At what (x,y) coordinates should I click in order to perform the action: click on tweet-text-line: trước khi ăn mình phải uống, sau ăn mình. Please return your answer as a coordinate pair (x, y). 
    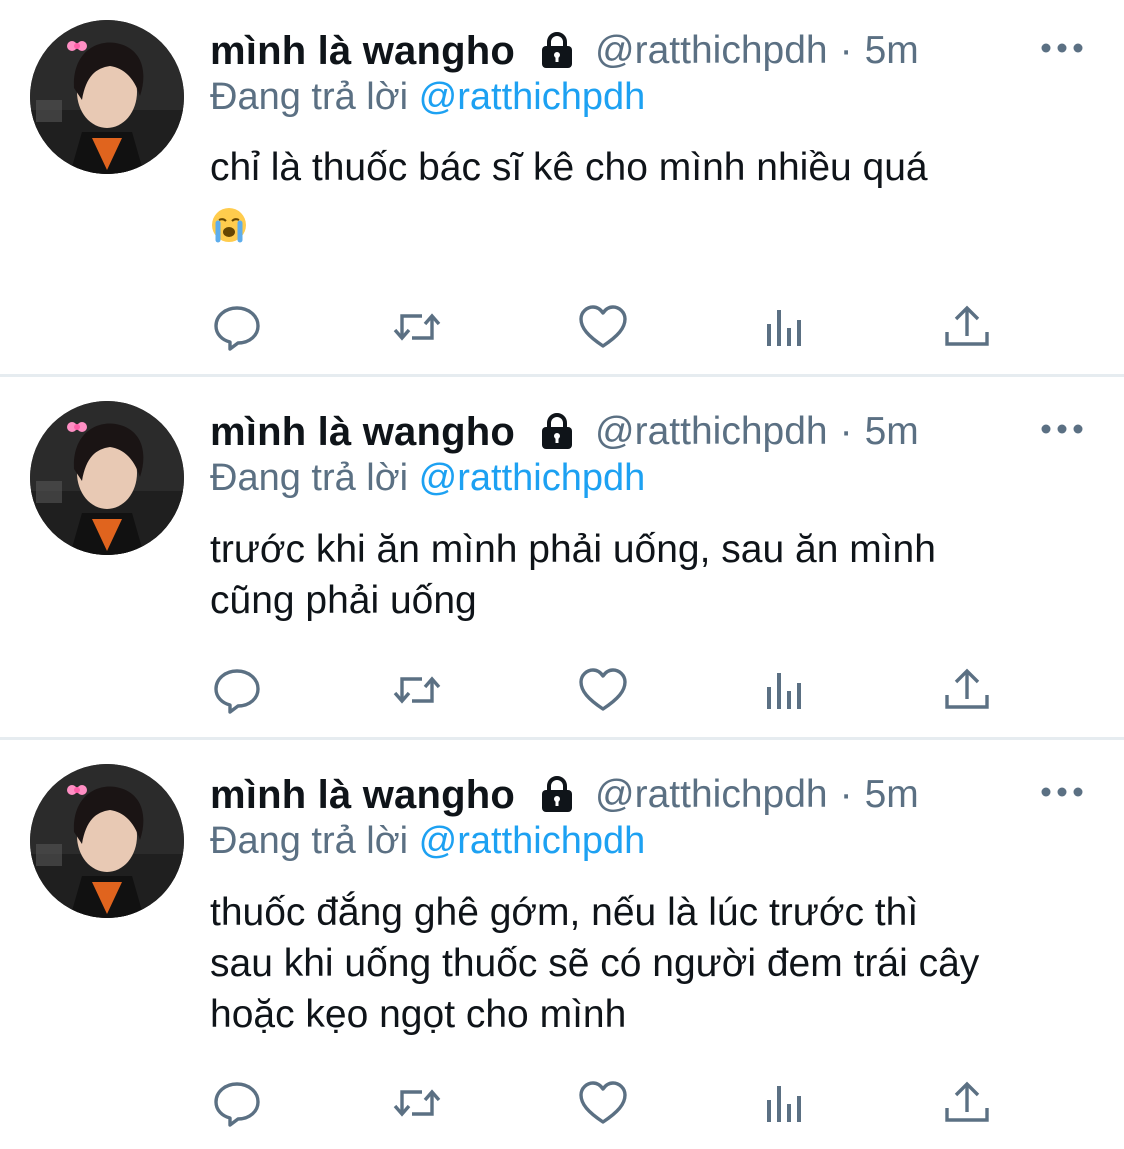
    Looking at the image, I should click on (573, 549).